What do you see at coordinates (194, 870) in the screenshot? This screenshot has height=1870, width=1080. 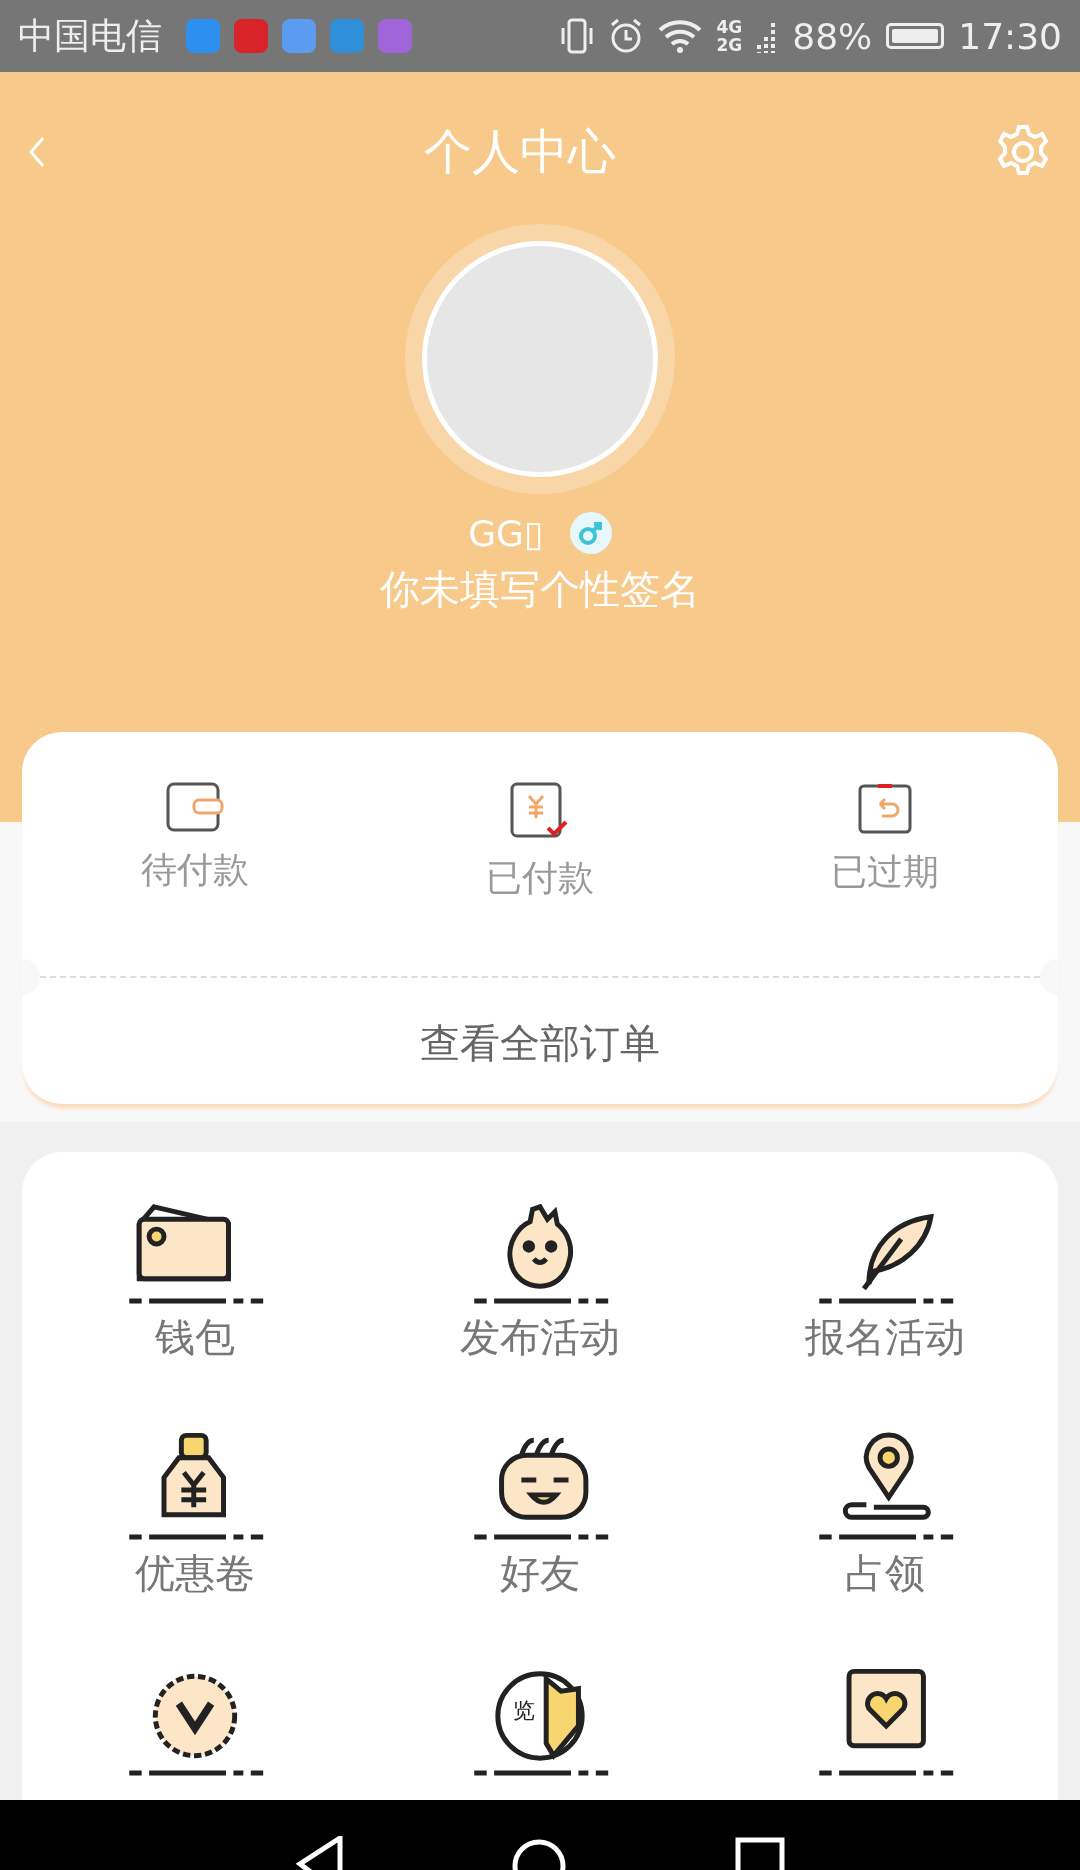 I see `order-status-label: 待付款` at bounding box center [194, 870].